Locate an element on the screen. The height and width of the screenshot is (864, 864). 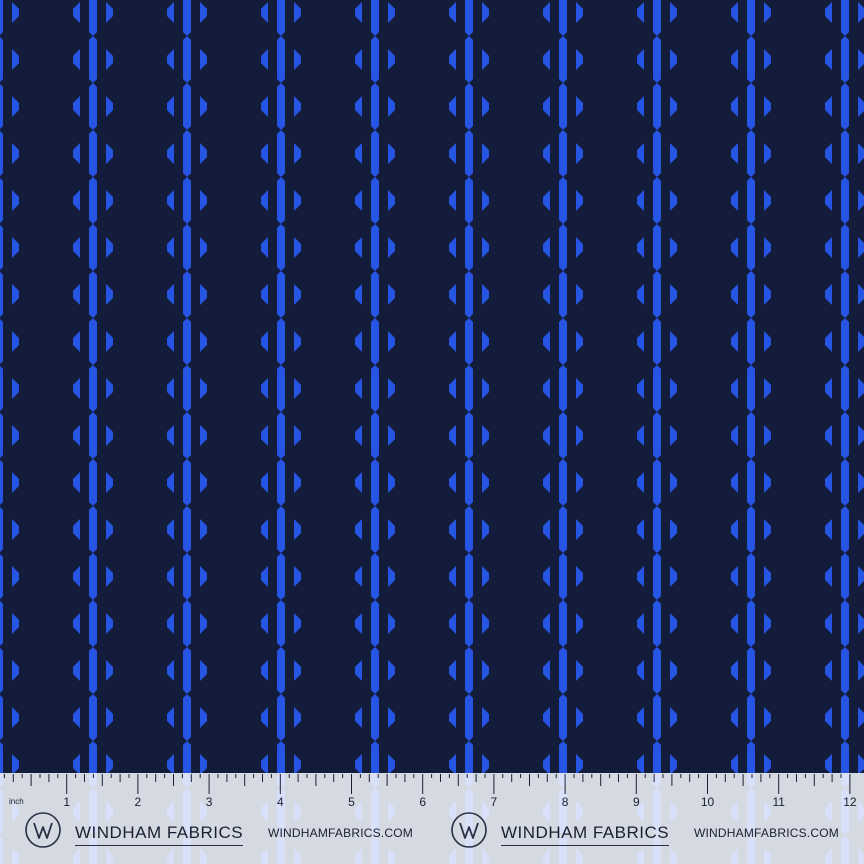
ruler-number: 8 is located at coordinates (565, 802).